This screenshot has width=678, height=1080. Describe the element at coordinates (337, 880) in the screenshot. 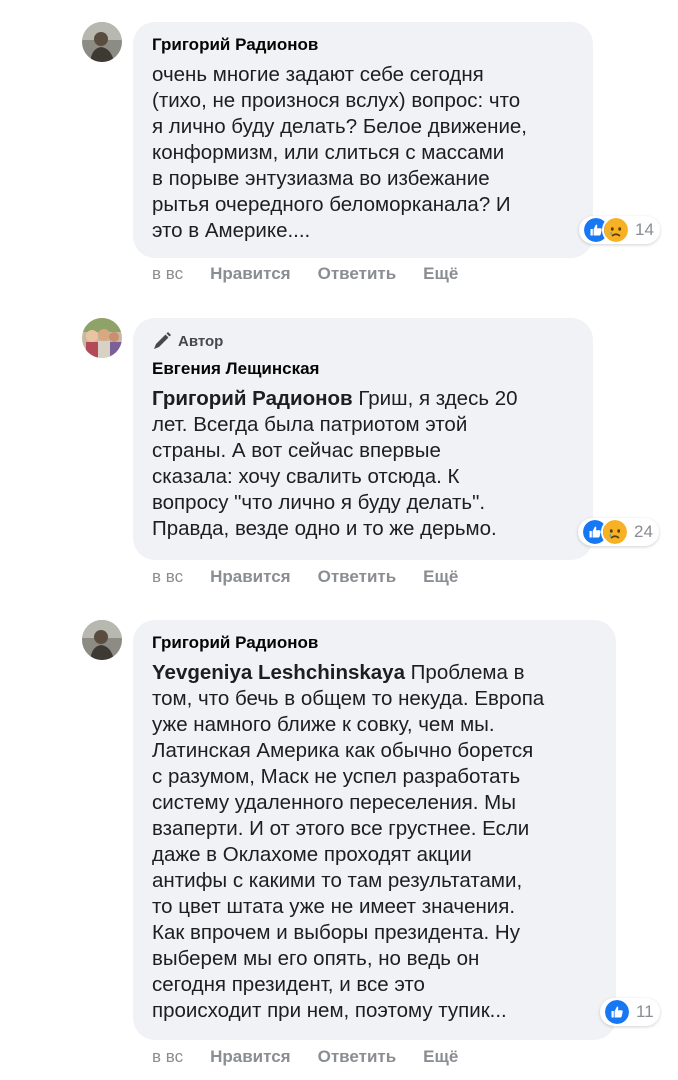

I see `comment-line: антифы с какими то там результатами,` at that location.